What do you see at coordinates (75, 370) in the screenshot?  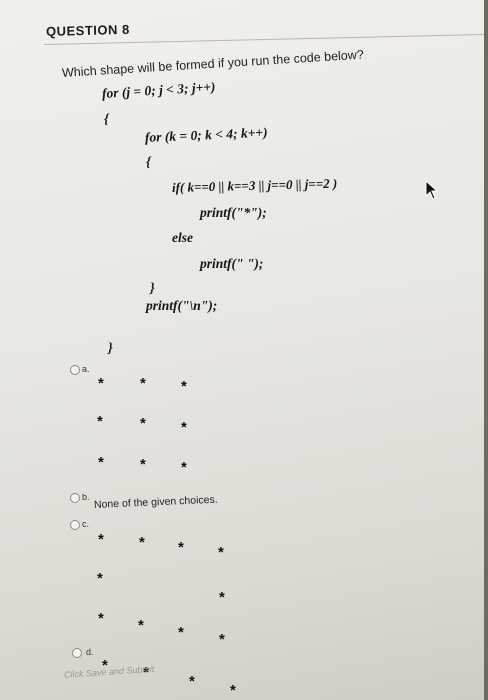 I see `option-a-radio` at bounding box center [75, 370].